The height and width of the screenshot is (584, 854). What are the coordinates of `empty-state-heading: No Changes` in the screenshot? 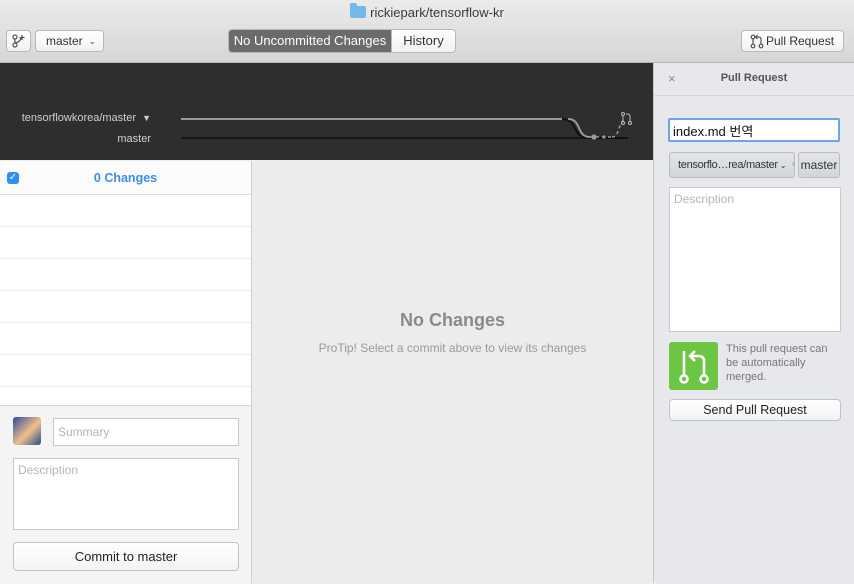 It's located at (452, 320).